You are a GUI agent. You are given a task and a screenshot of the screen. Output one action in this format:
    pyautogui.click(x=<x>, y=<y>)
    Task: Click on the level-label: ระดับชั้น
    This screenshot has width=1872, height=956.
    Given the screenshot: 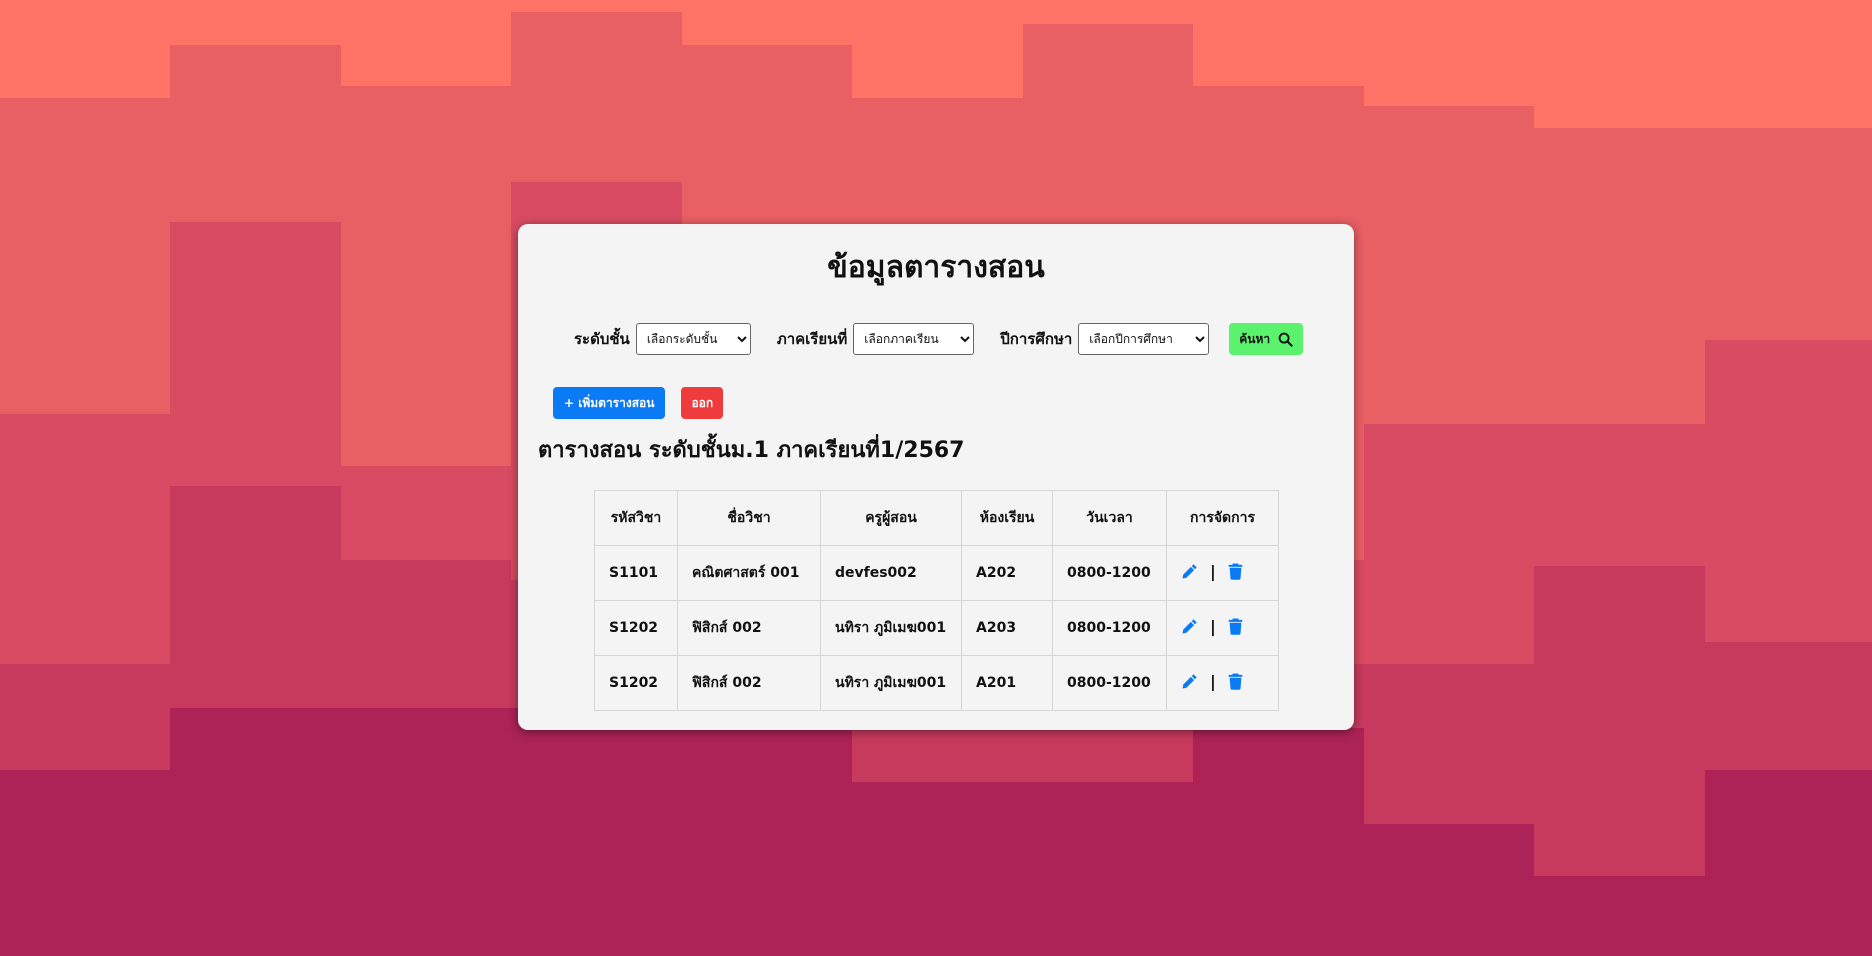 What is the action you would take?
    pyautogui.click(x=602, y=339)
    